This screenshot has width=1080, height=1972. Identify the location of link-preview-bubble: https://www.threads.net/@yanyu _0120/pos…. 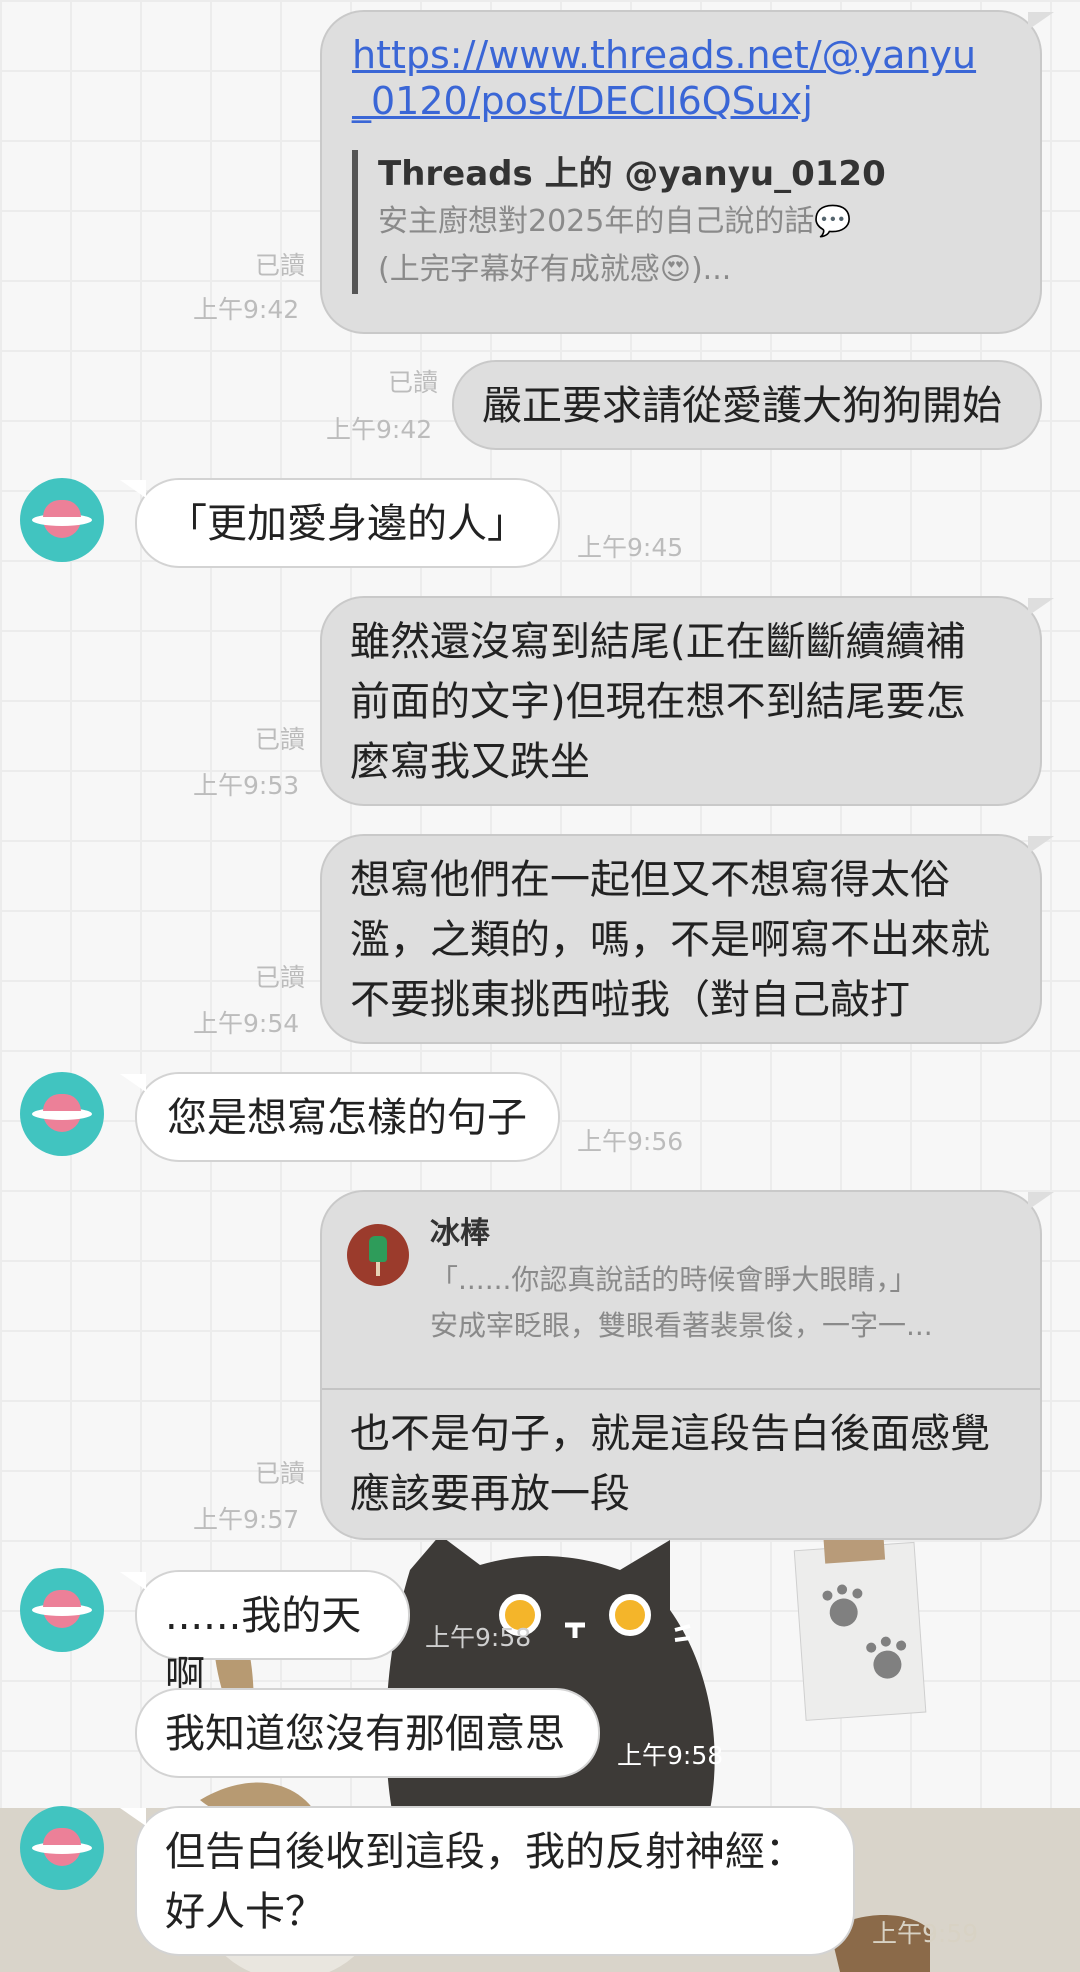
(681, 172).